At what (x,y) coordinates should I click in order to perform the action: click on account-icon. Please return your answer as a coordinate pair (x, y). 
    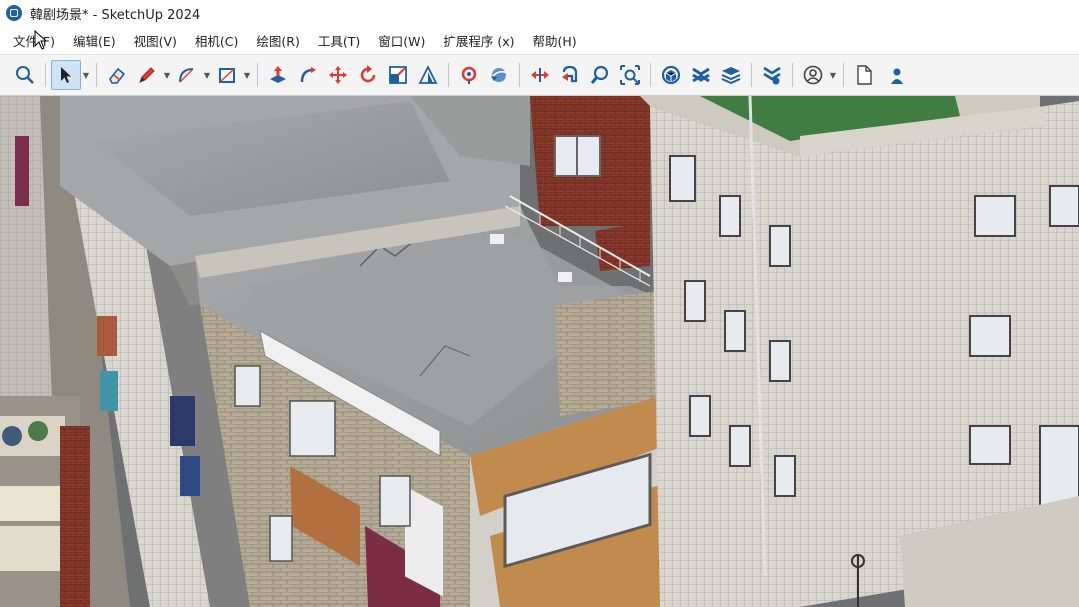
    Looking at the image, I should click on (813, 75).